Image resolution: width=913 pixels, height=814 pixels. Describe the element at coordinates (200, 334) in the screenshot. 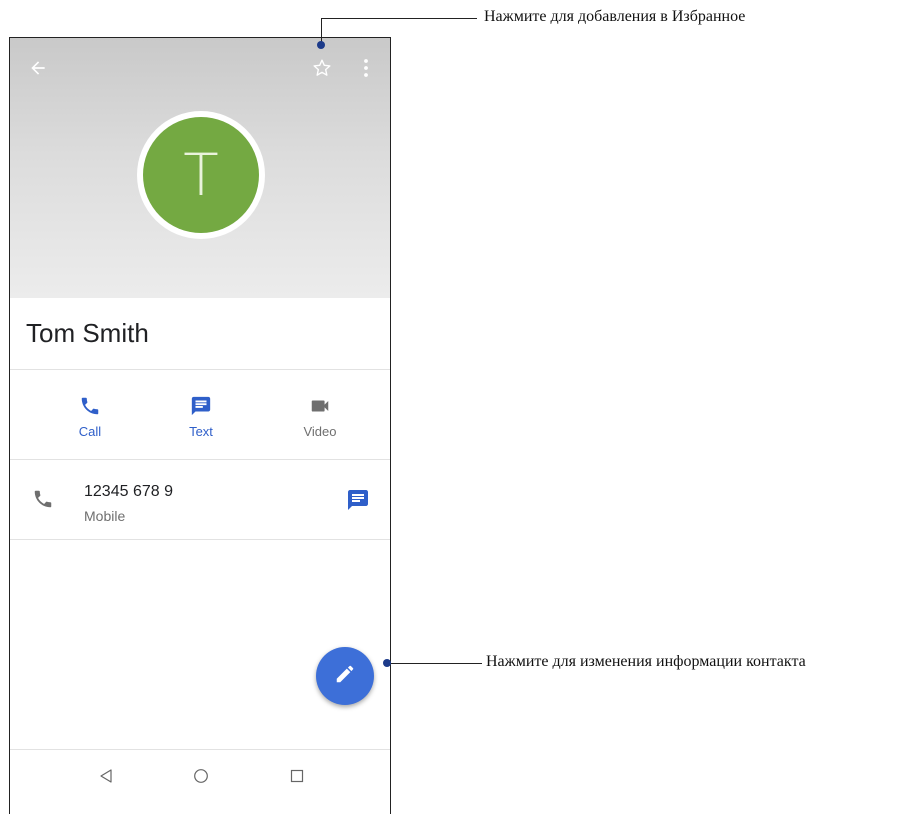

I see `contact-name-row: Tom Smith` at that location.